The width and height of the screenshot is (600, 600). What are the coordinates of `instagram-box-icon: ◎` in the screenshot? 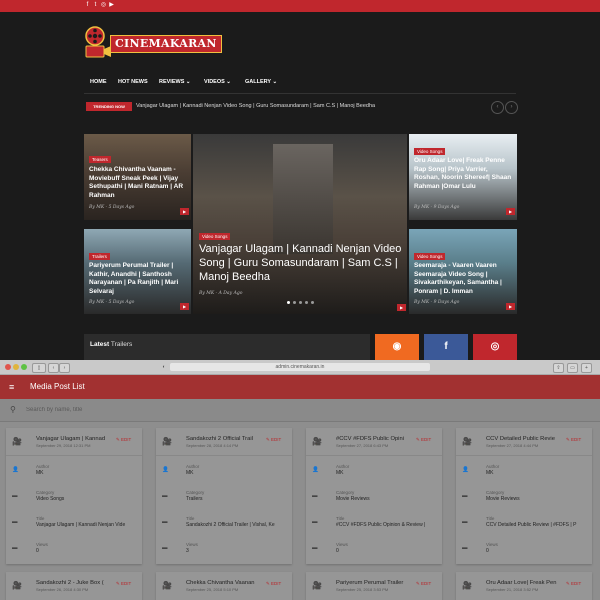 It's located at (495, 347).